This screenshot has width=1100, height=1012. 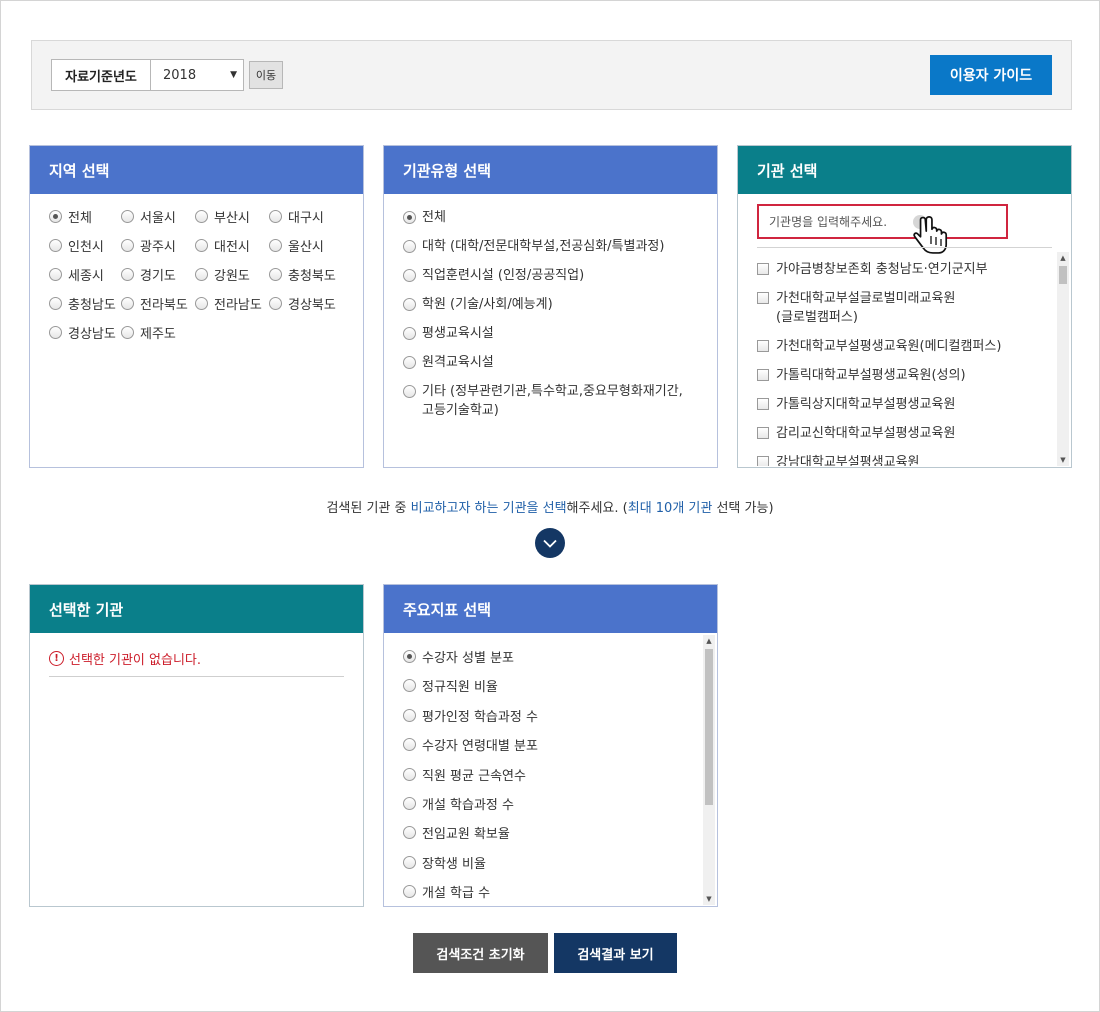 What do you see at coordinates (309, 217) in the screenshot?
I see `region-option: 대구시` at bounding box center [309, 217].